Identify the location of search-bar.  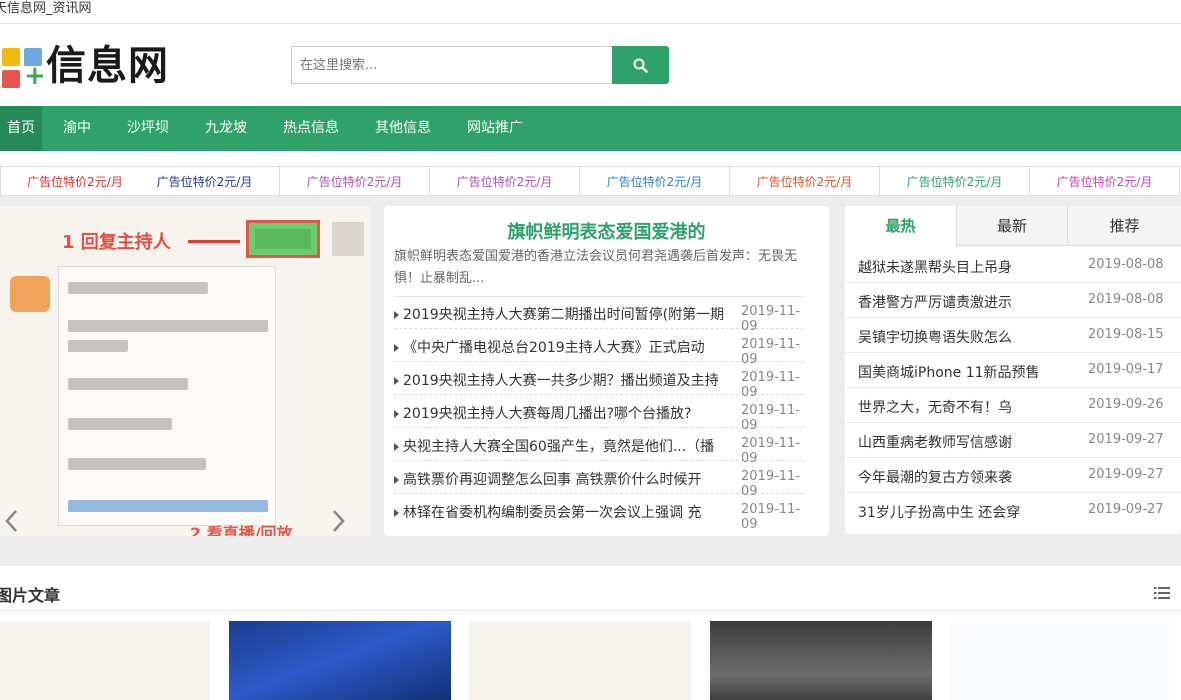
(480, 65).